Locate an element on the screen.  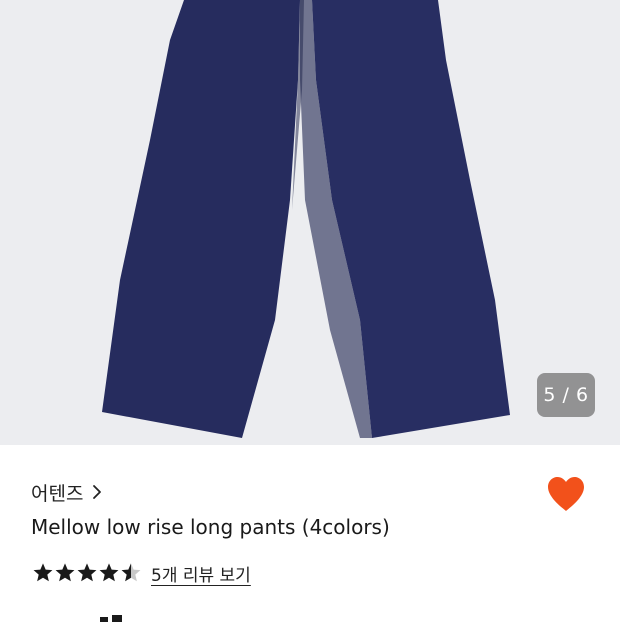
rating-row: 5개 리뷰 보기 is located at coordinates (141, 573).